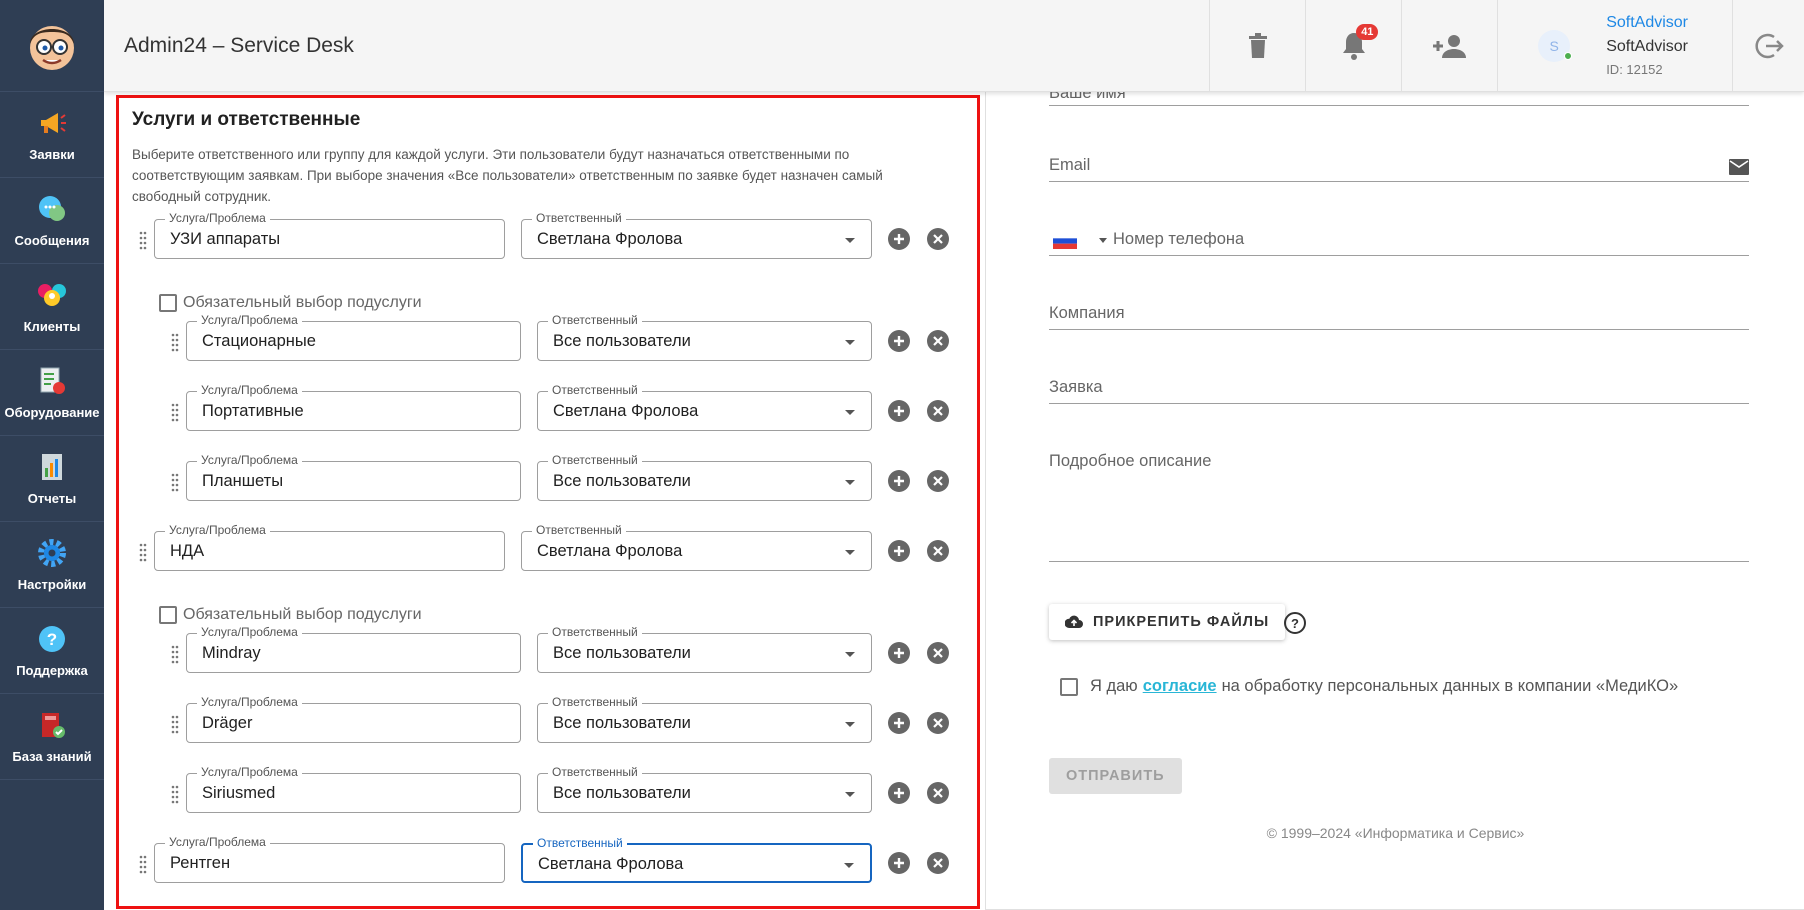 This screenshot has height=910, width=1804. I want to click on attach-files-button: ПРИКРЕПИТЬ ФАЙЛЫ, so click(1167, 622).